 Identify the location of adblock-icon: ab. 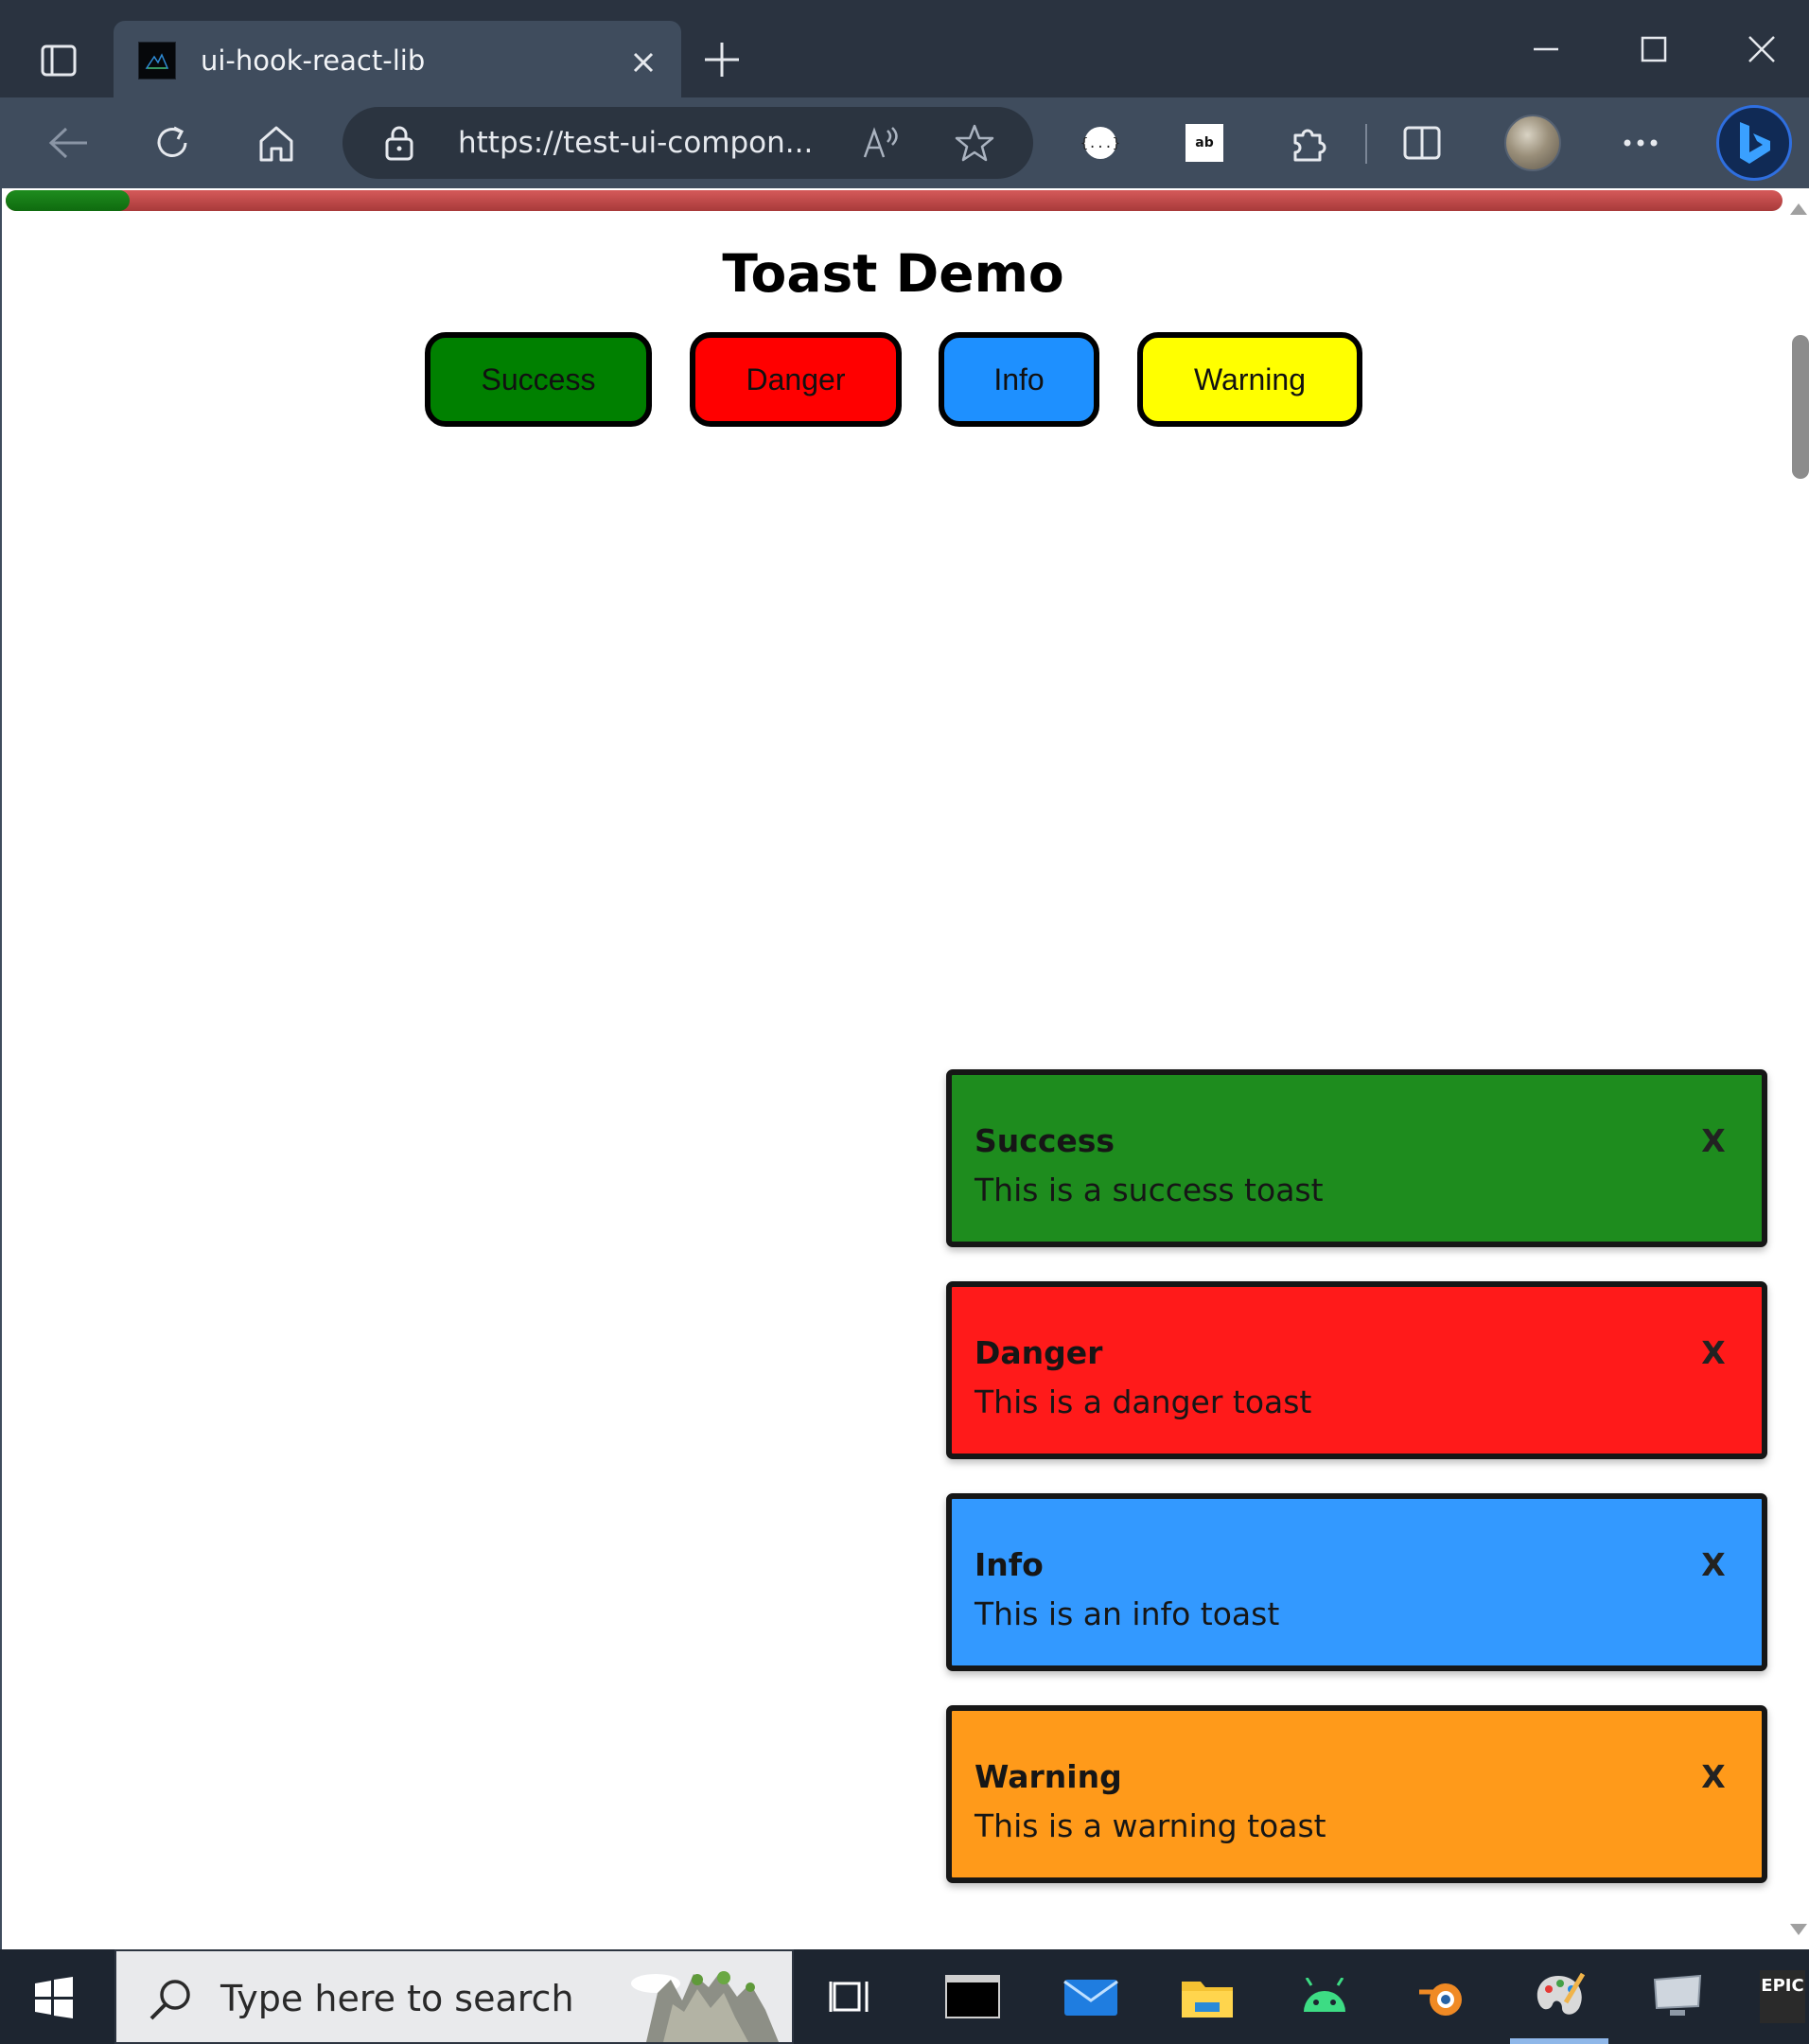
(1205, 143).